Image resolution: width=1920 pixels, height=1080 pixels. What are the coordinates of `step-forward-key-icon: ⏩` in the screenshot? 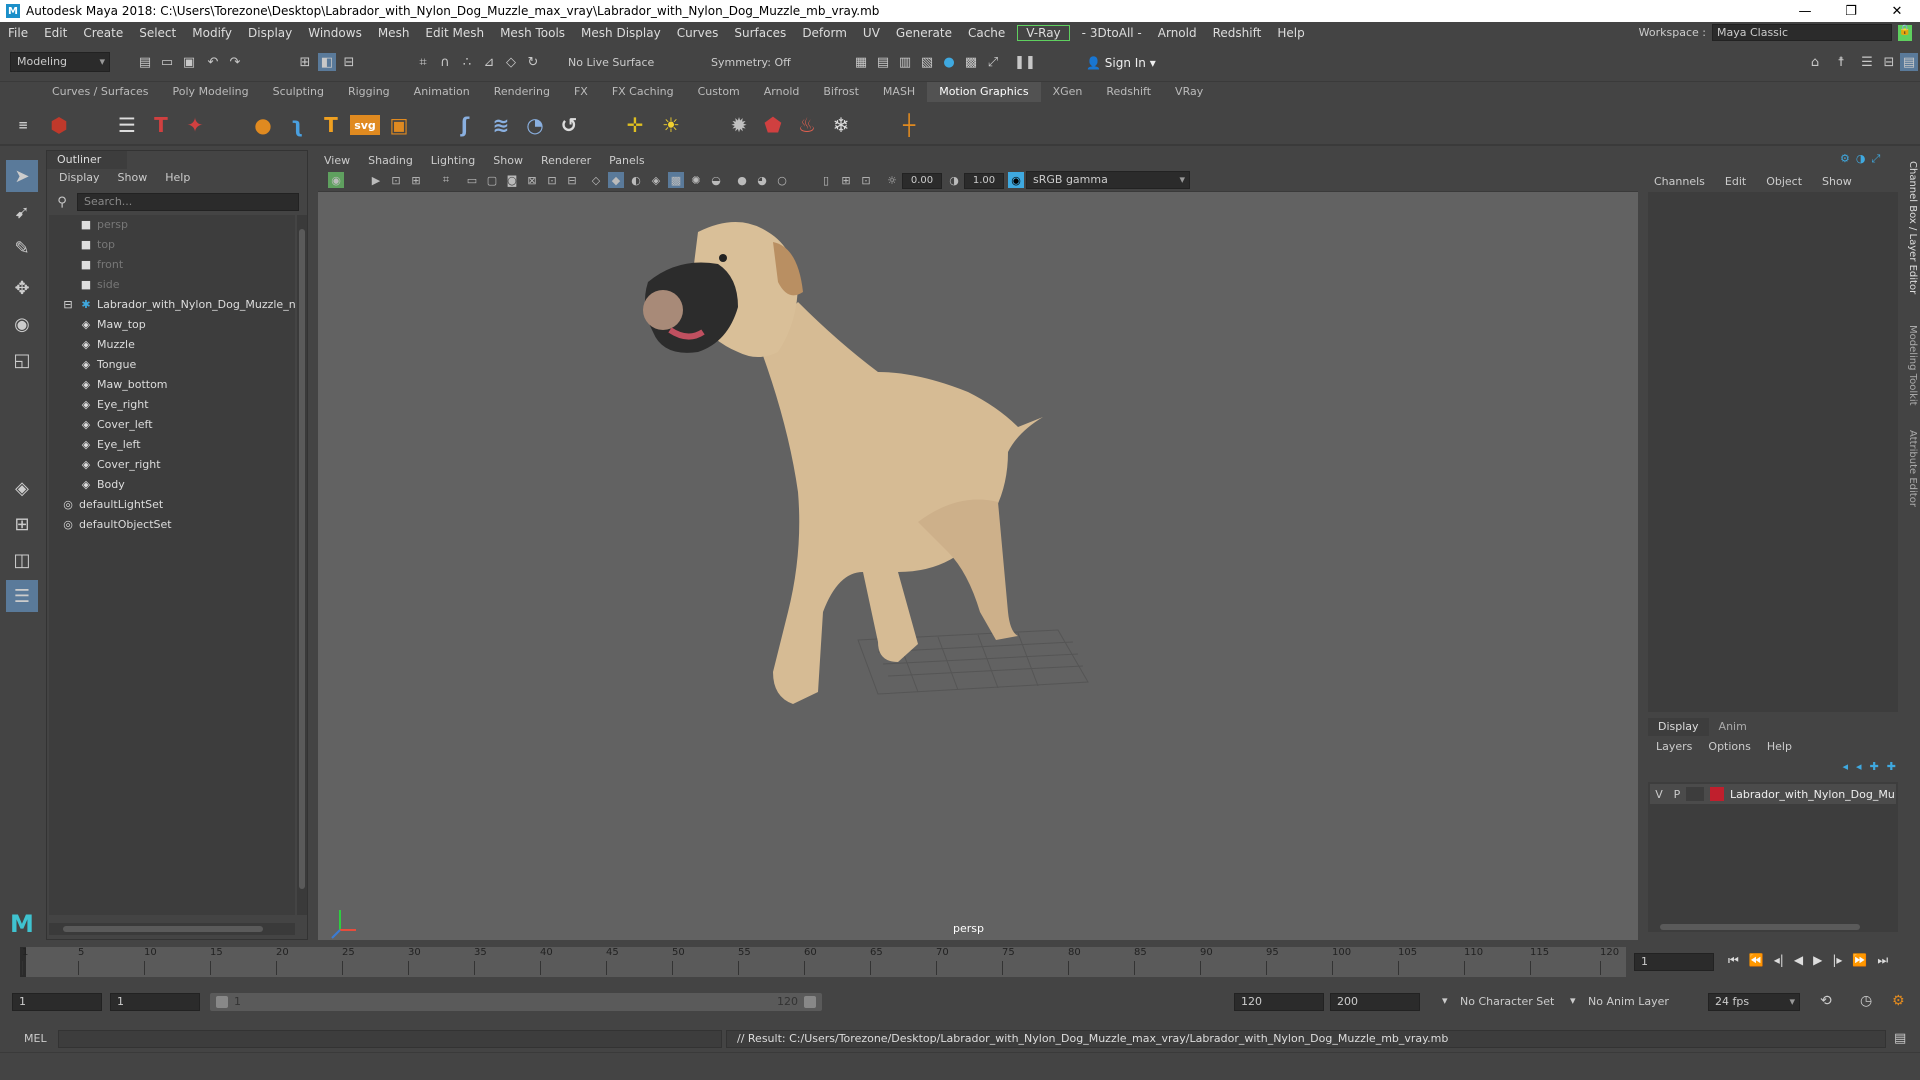 It's located at (1859, 960).